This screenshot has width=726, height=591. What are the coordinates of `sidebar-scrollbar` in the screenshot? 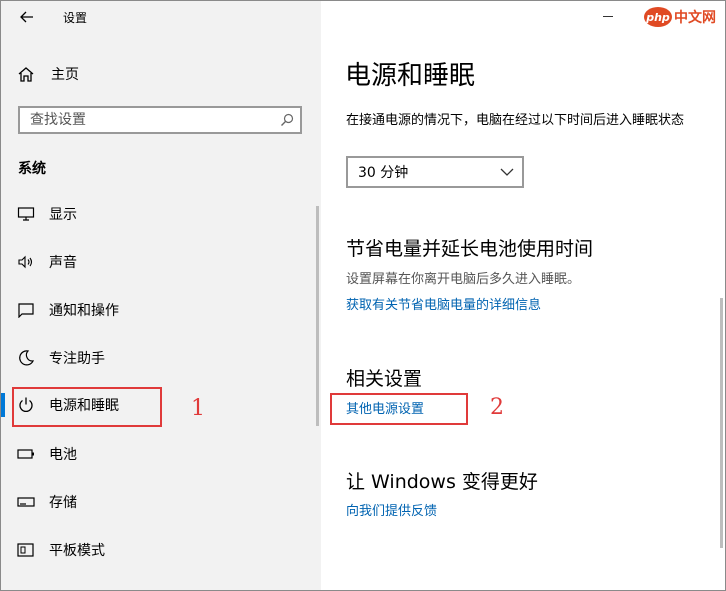 It's located at (317, 316).